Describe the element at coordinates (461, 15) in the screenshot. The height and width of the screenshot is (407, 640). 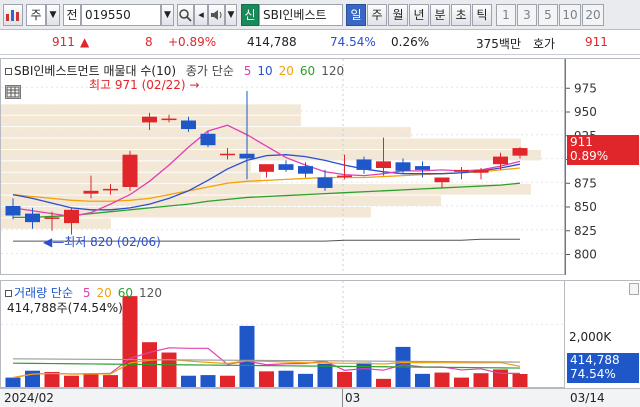
I see `period-tab-5: 초` at that location.